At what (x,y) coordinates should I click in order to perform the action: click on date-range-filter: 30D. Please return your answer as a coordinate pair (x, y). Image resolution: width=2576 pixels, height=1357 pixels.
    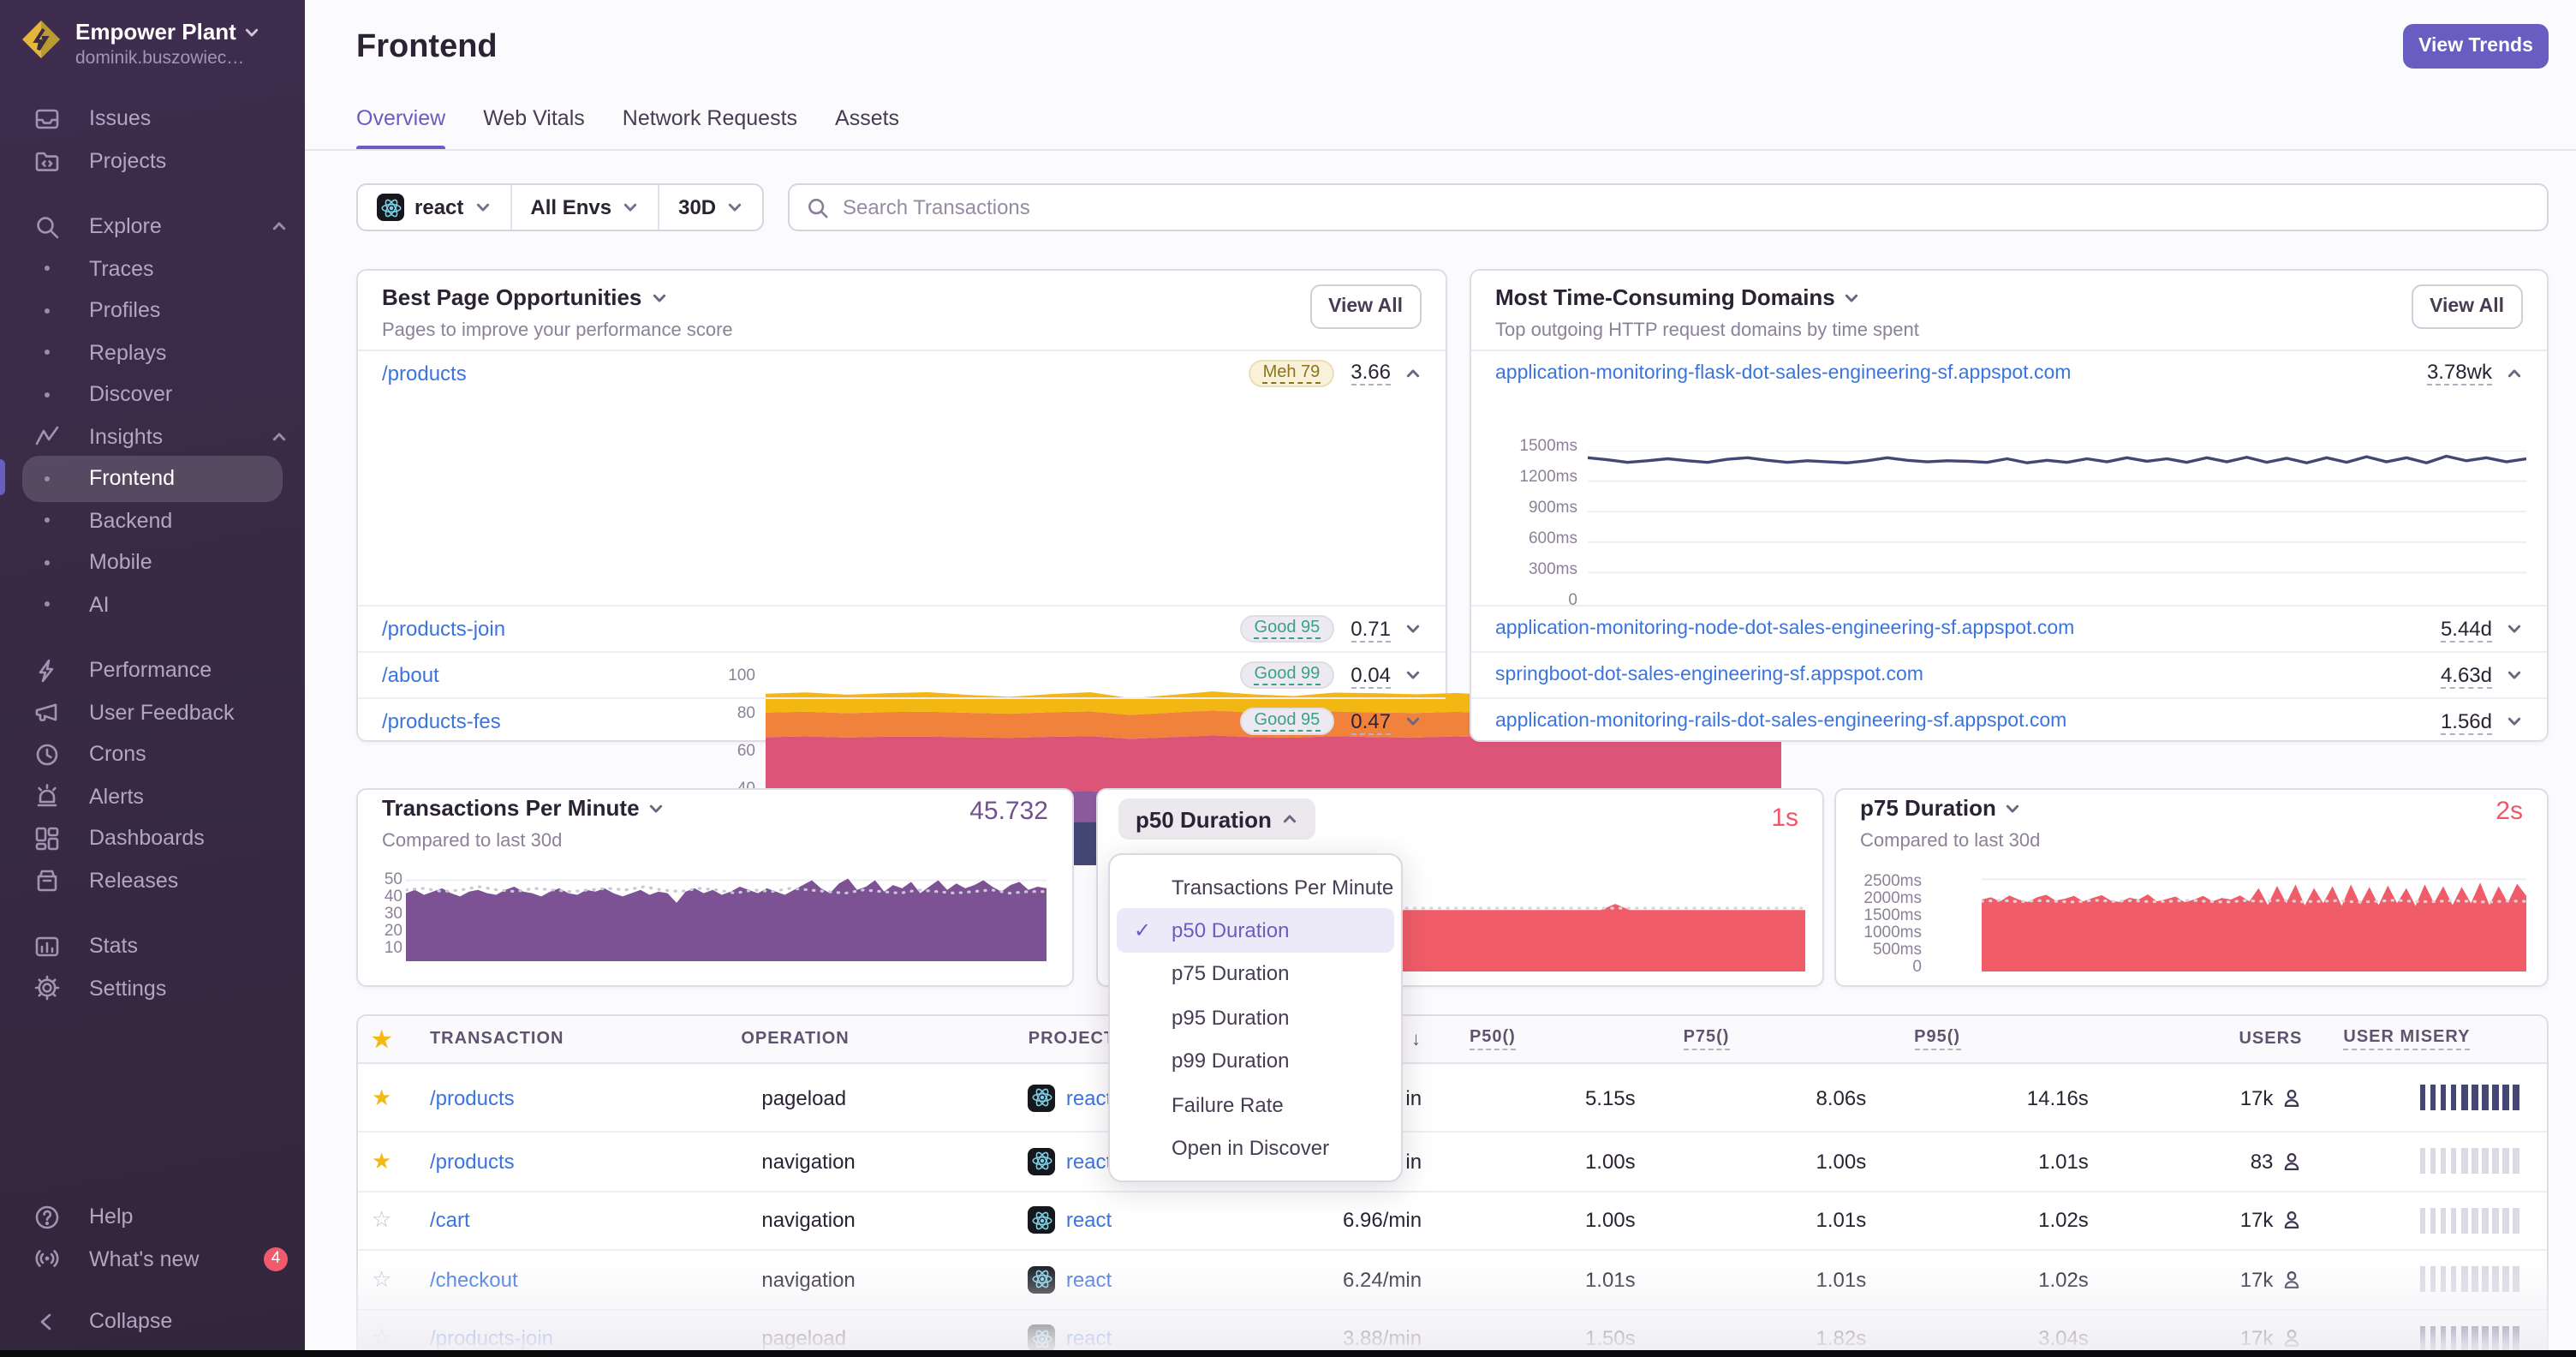
    Looking at the image, I should click on (710, 208).